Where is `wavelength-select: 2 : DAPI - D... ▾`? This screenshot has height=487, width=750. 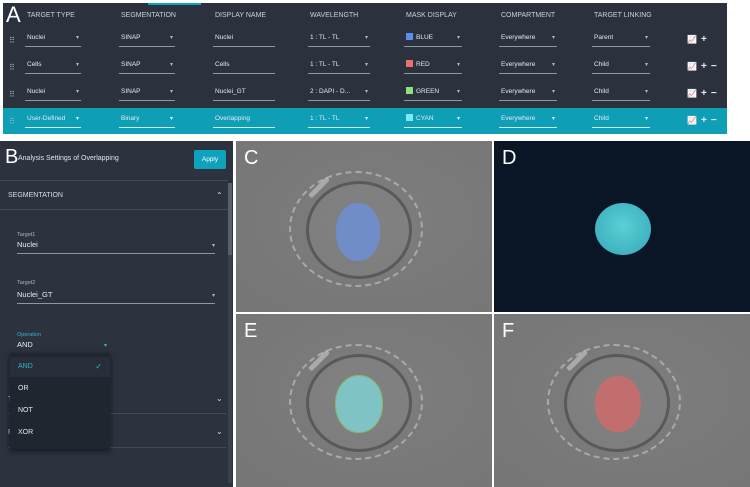 wavelength-select: 2 : DAPI - D... ▾ is located at coordinates (339, 93).